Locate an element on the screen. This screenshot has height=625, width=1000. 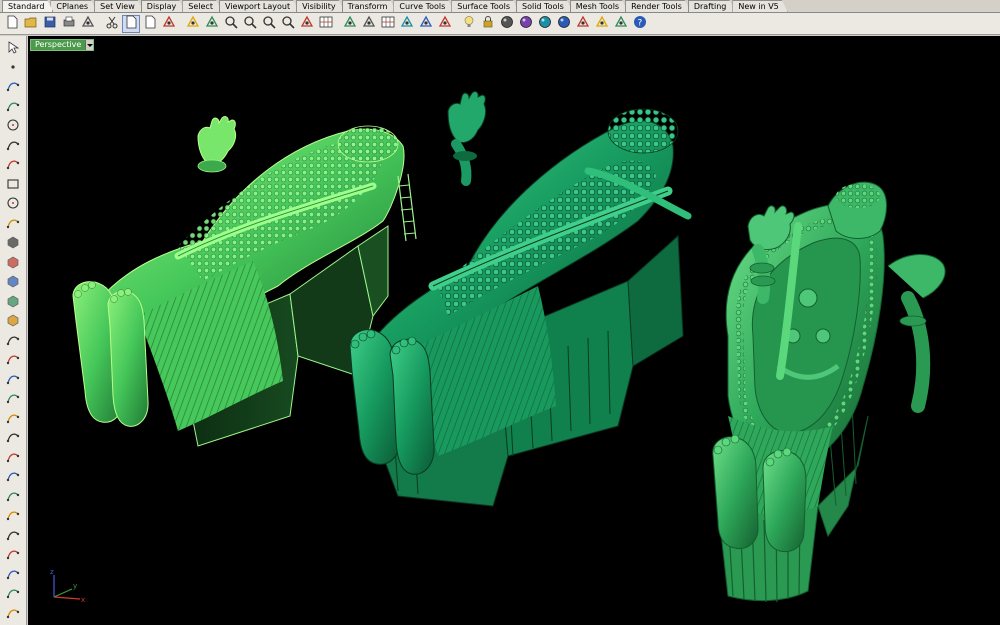
text-icon is located at coordinates (13, 438).